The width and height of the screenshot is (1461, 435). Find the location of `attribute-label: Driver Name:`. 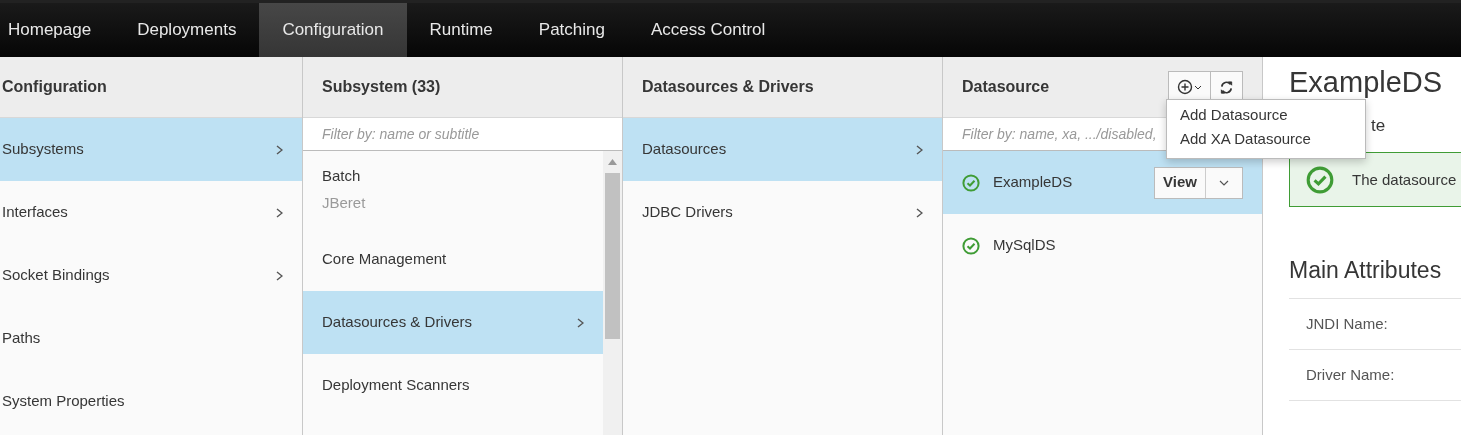

attribute-label: Driver Name: is located at coordinates (1350, 374).